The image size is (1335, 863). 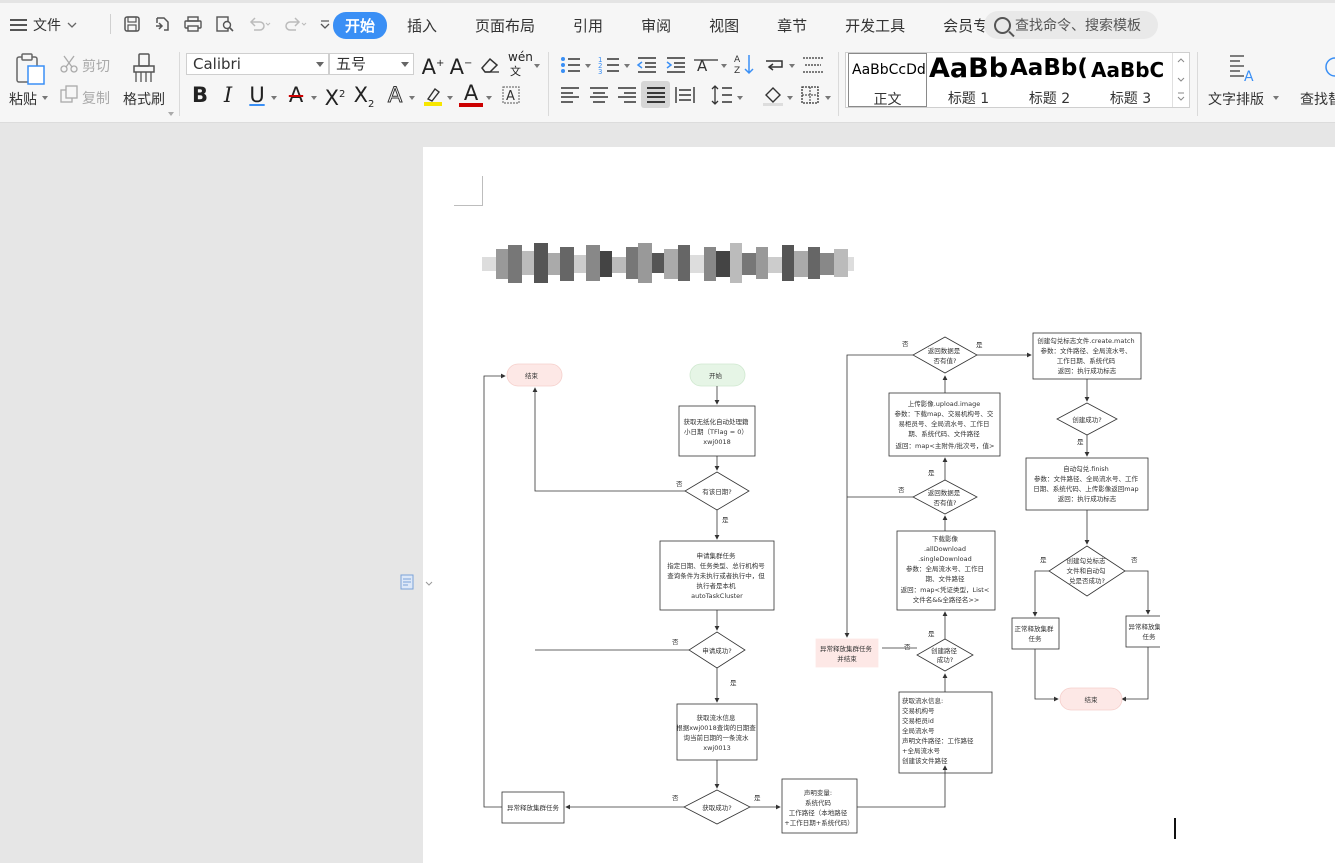 I want to click on search-placeholder: 查找命令、搜索模板, so click(x=1078, y=26).